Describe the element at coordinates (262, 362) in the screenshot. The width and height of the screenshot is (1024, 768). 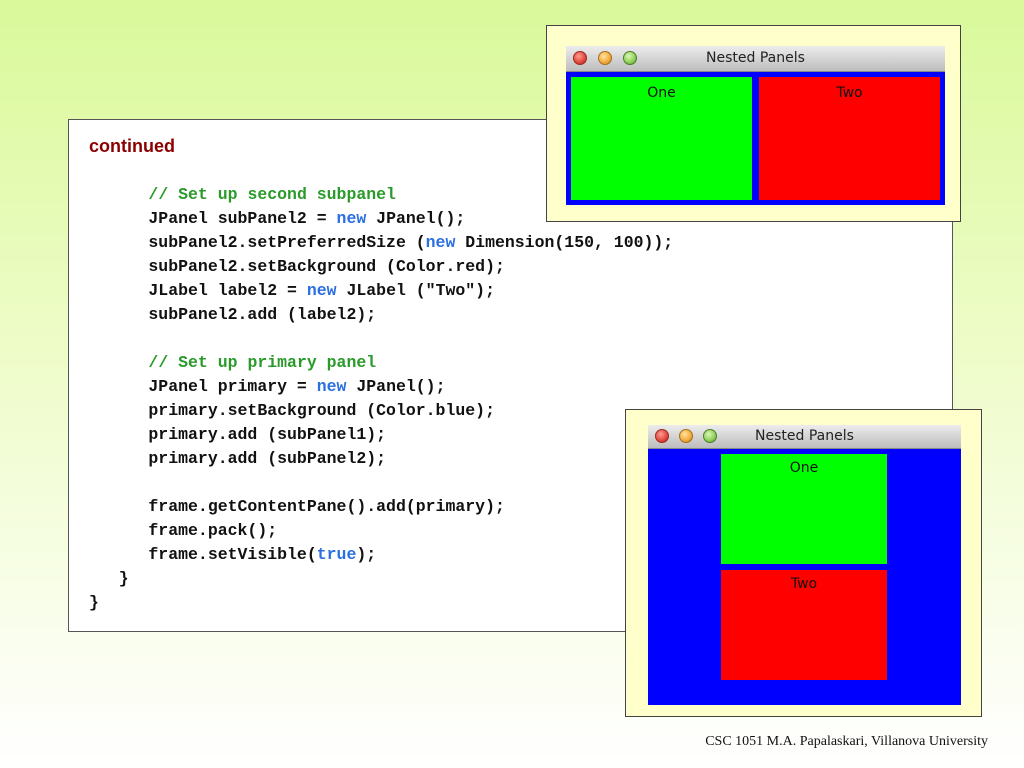
I see `code-comment: // Set up primary panel` at that location.